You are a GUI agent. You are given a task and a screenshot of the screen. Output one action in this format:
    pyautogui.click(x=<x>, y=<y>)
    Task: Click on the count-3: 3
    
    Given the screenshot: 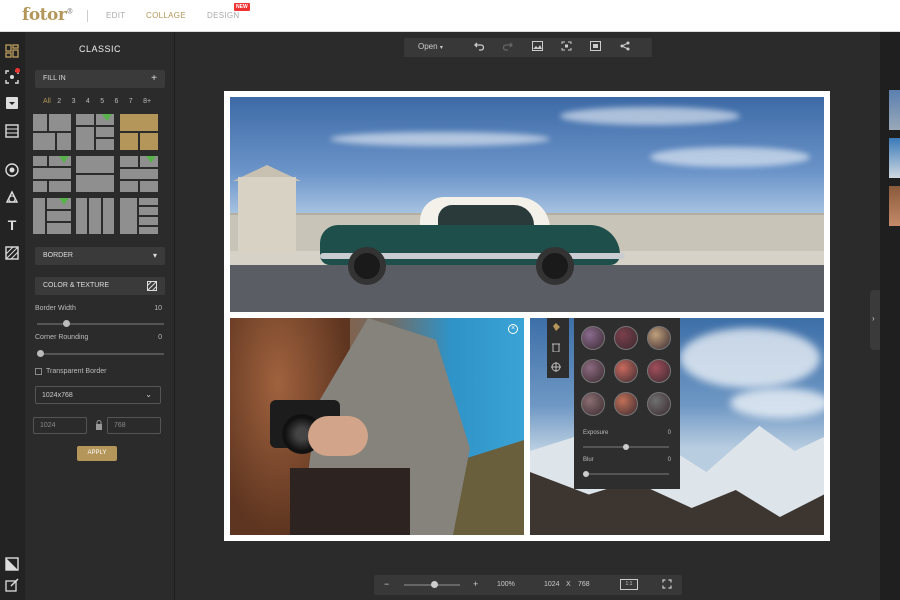 What is the action you would take?
    pyautogui.click(x=79, y=101)
    